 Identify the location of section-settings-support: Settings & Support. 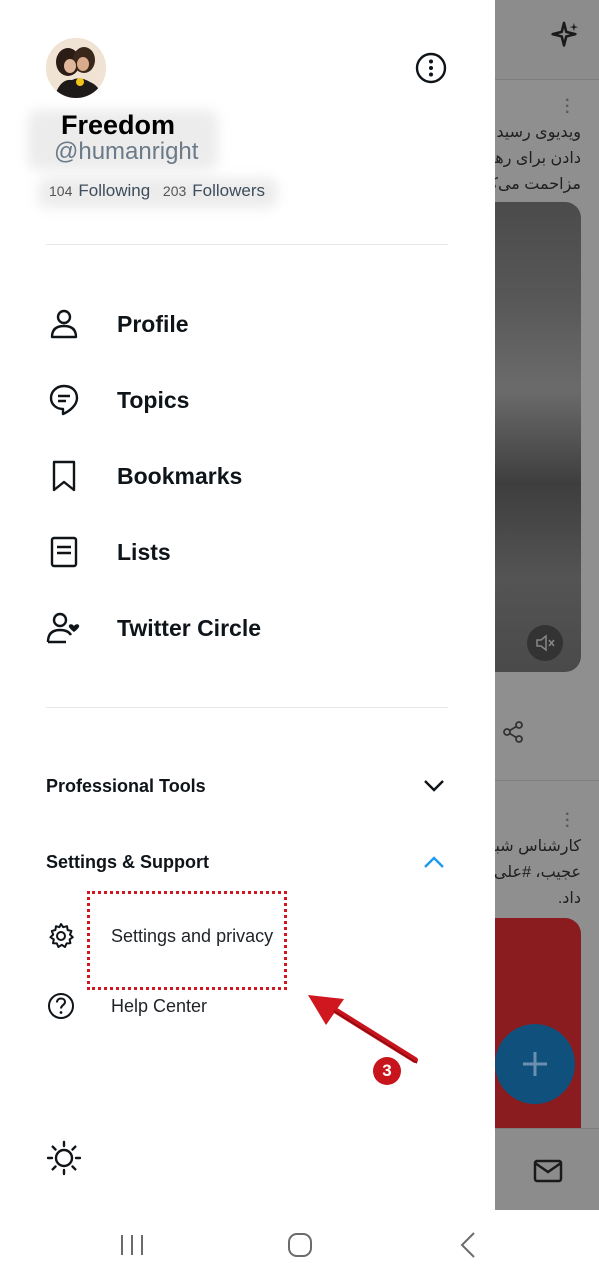
(247, 862).